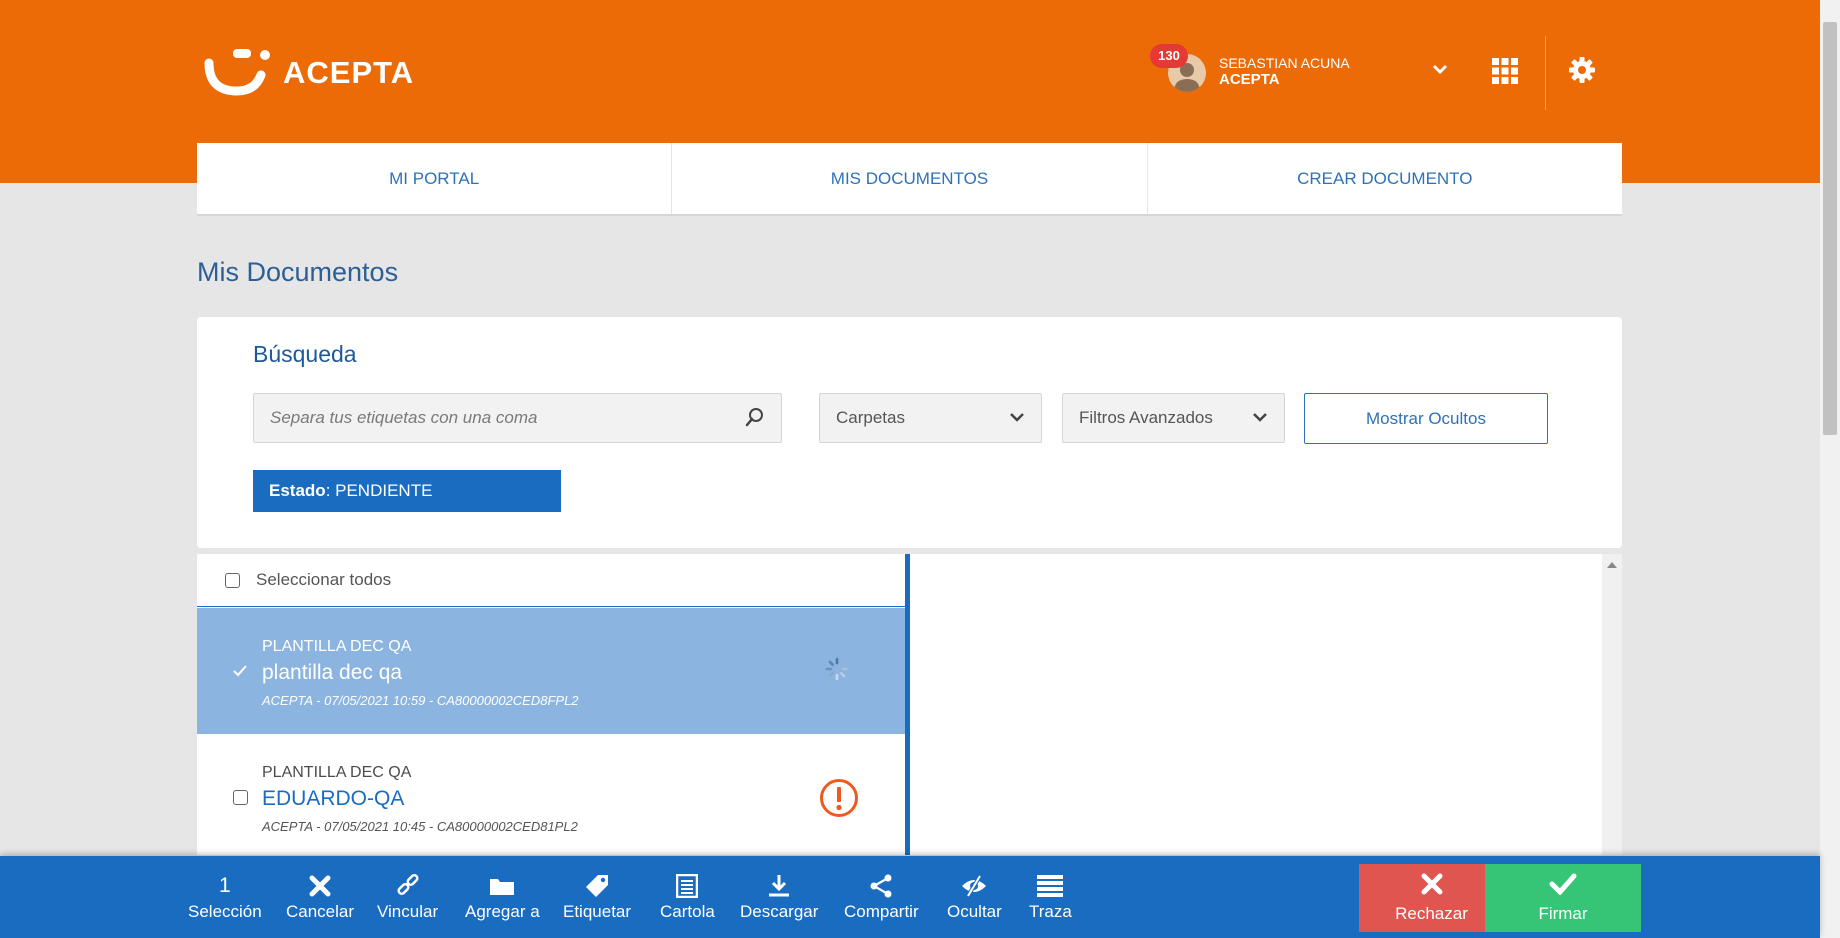 The height and width of the screenshot is (938, 1840). I want to click on sign-label: Firmar, so click(1563, 913).